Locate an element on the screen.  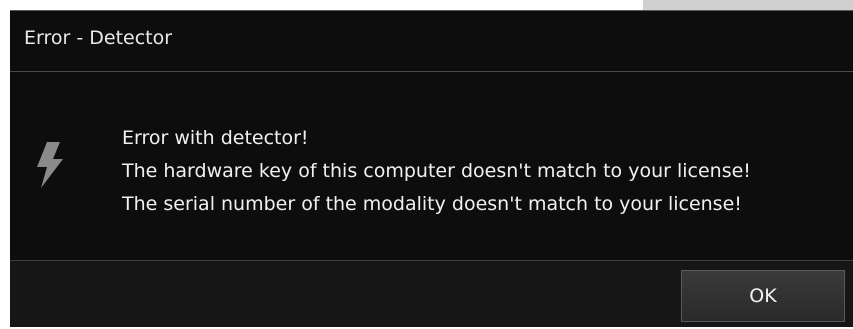
lightning-bolt-icon is located at coordinates (49, 165).